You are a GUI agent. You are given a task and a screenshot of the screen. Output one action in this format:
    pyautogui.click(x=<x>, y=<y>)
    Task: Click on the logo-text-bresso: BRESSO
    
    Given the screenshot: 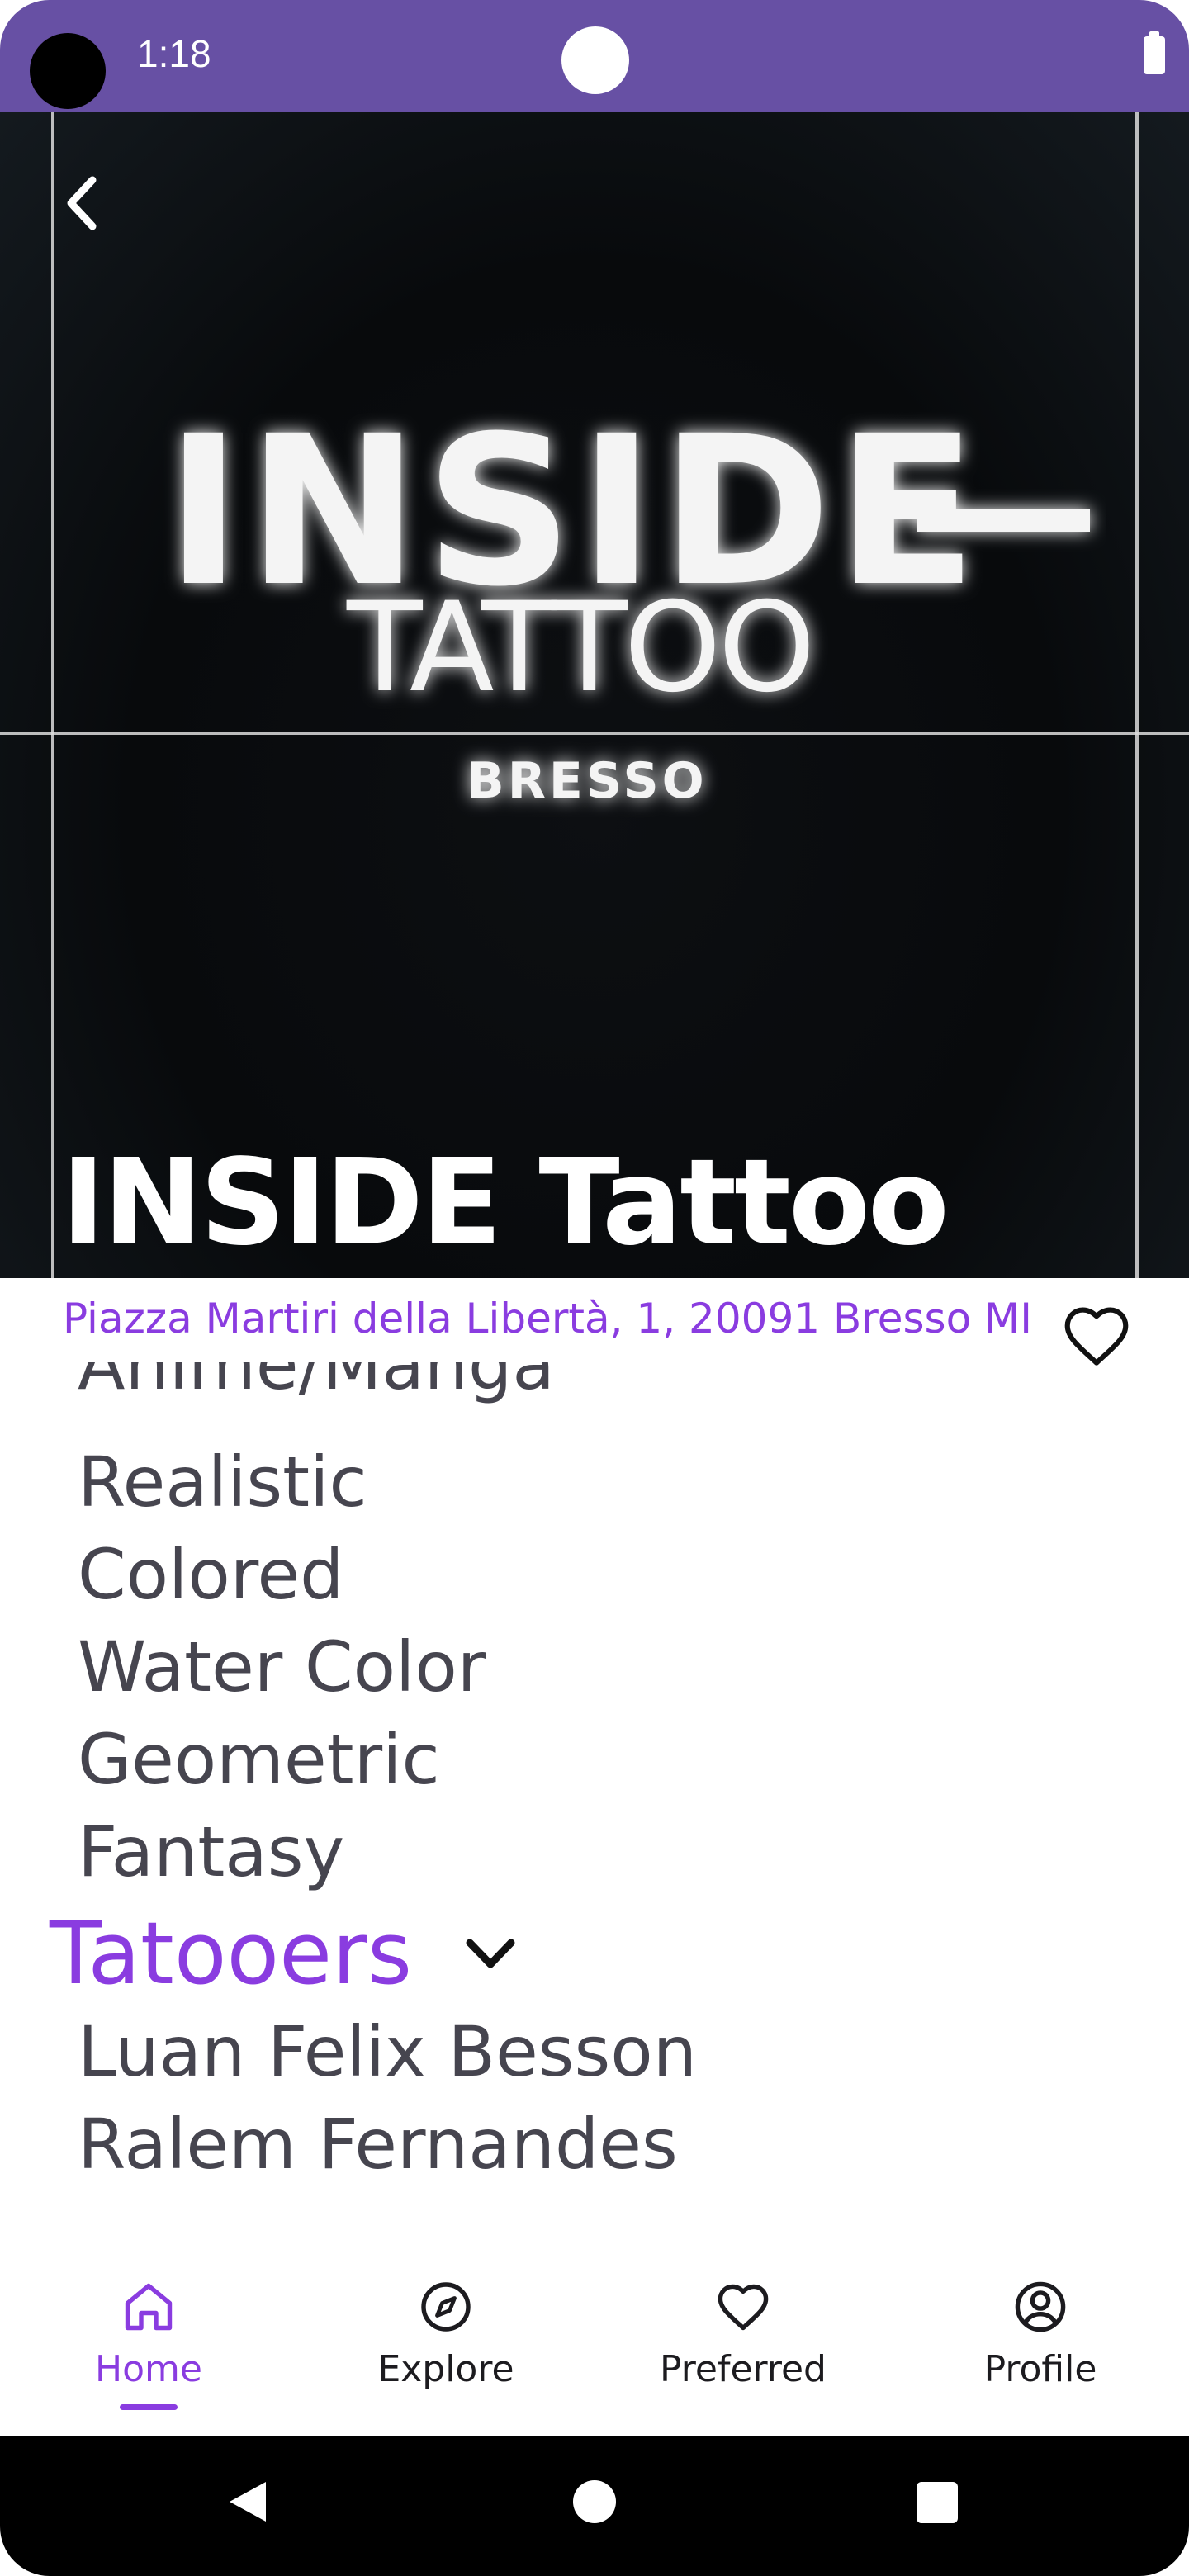 What is the action you would take?
    pyautogui.click(x=587, y=781)
    